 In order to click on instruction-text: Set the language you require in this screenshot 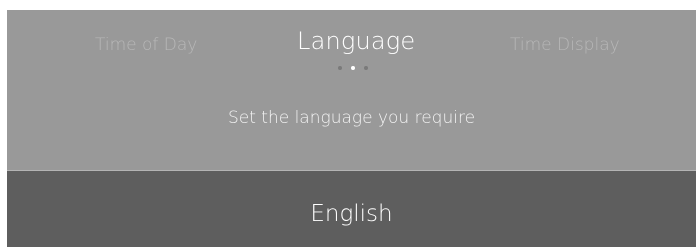, I will do `click(351, 118)`.